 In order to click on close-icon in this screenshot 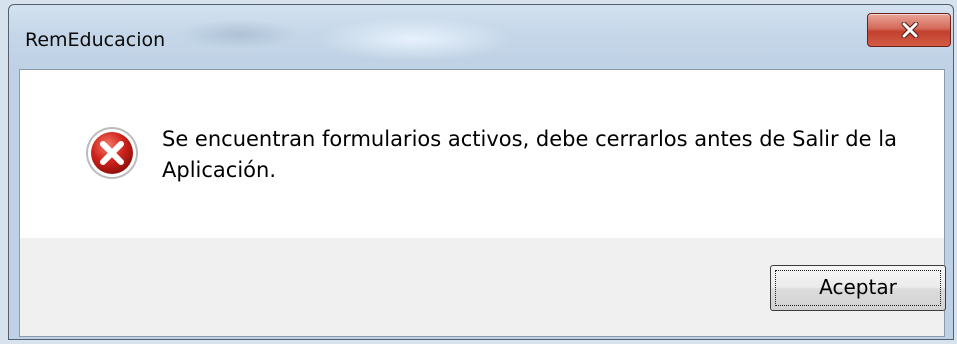, I will do `click(910, 30)`.